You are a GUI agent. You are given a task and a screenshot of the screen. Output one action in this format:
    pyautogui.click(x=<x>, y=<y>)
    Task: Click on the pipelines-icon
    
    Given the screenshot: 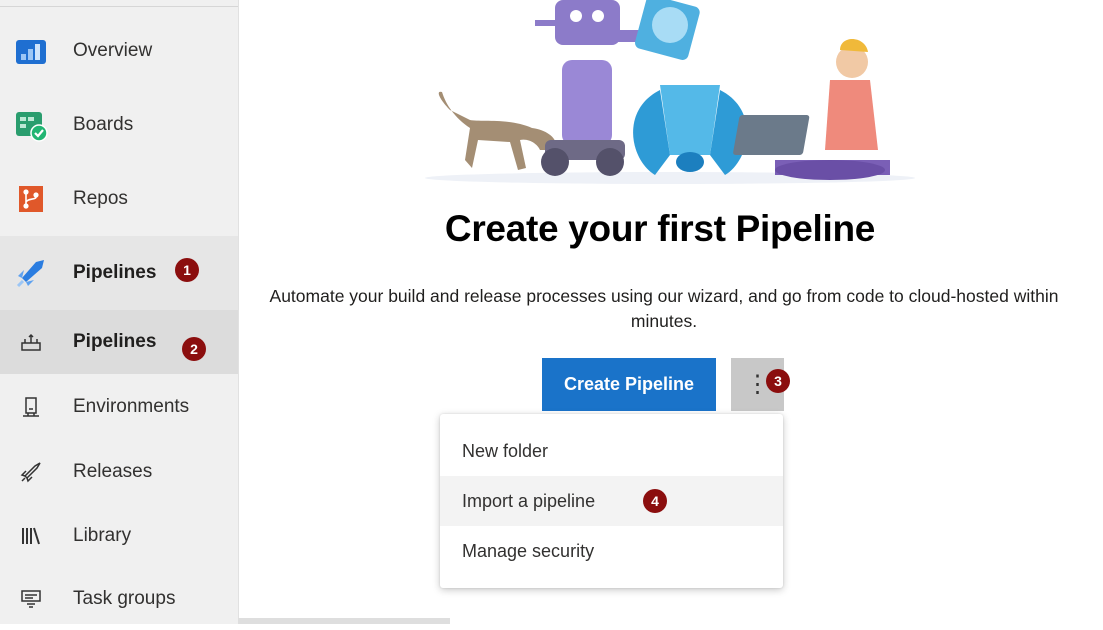 What is the action you would take?
    pyautogui.click(x=31, y=273)
    